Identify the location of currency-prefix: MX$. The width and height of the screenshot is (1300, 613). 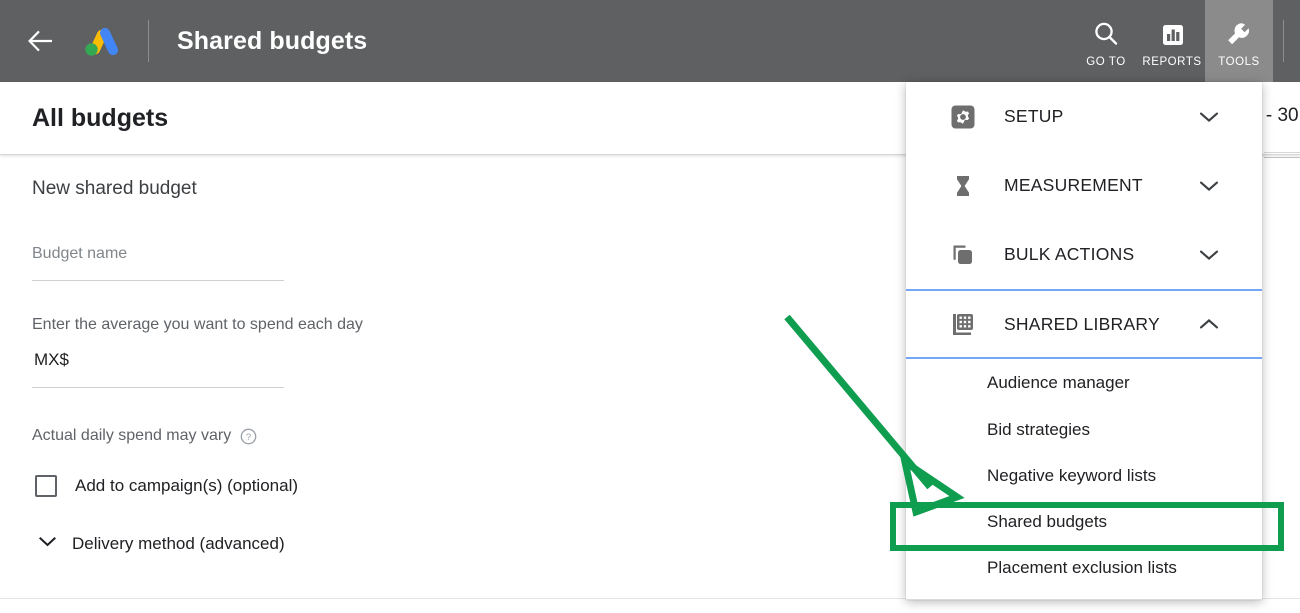
(51, 359).